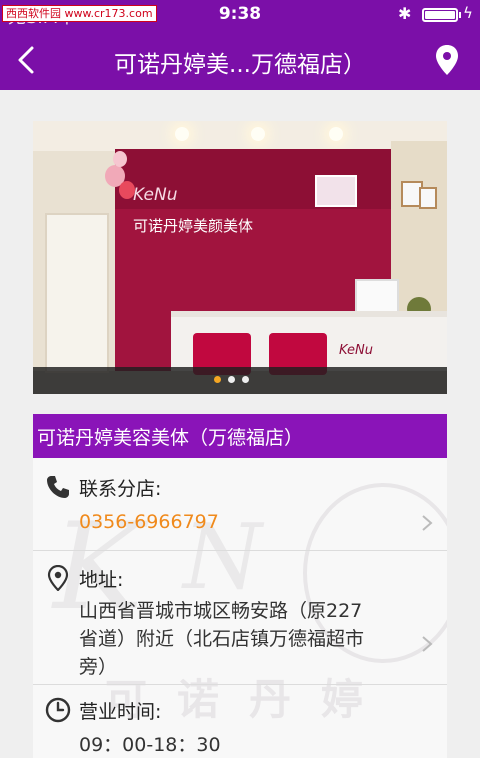 This screenshot has width=480, height=758. I want to click on photo-balloon, so click(120, 159).